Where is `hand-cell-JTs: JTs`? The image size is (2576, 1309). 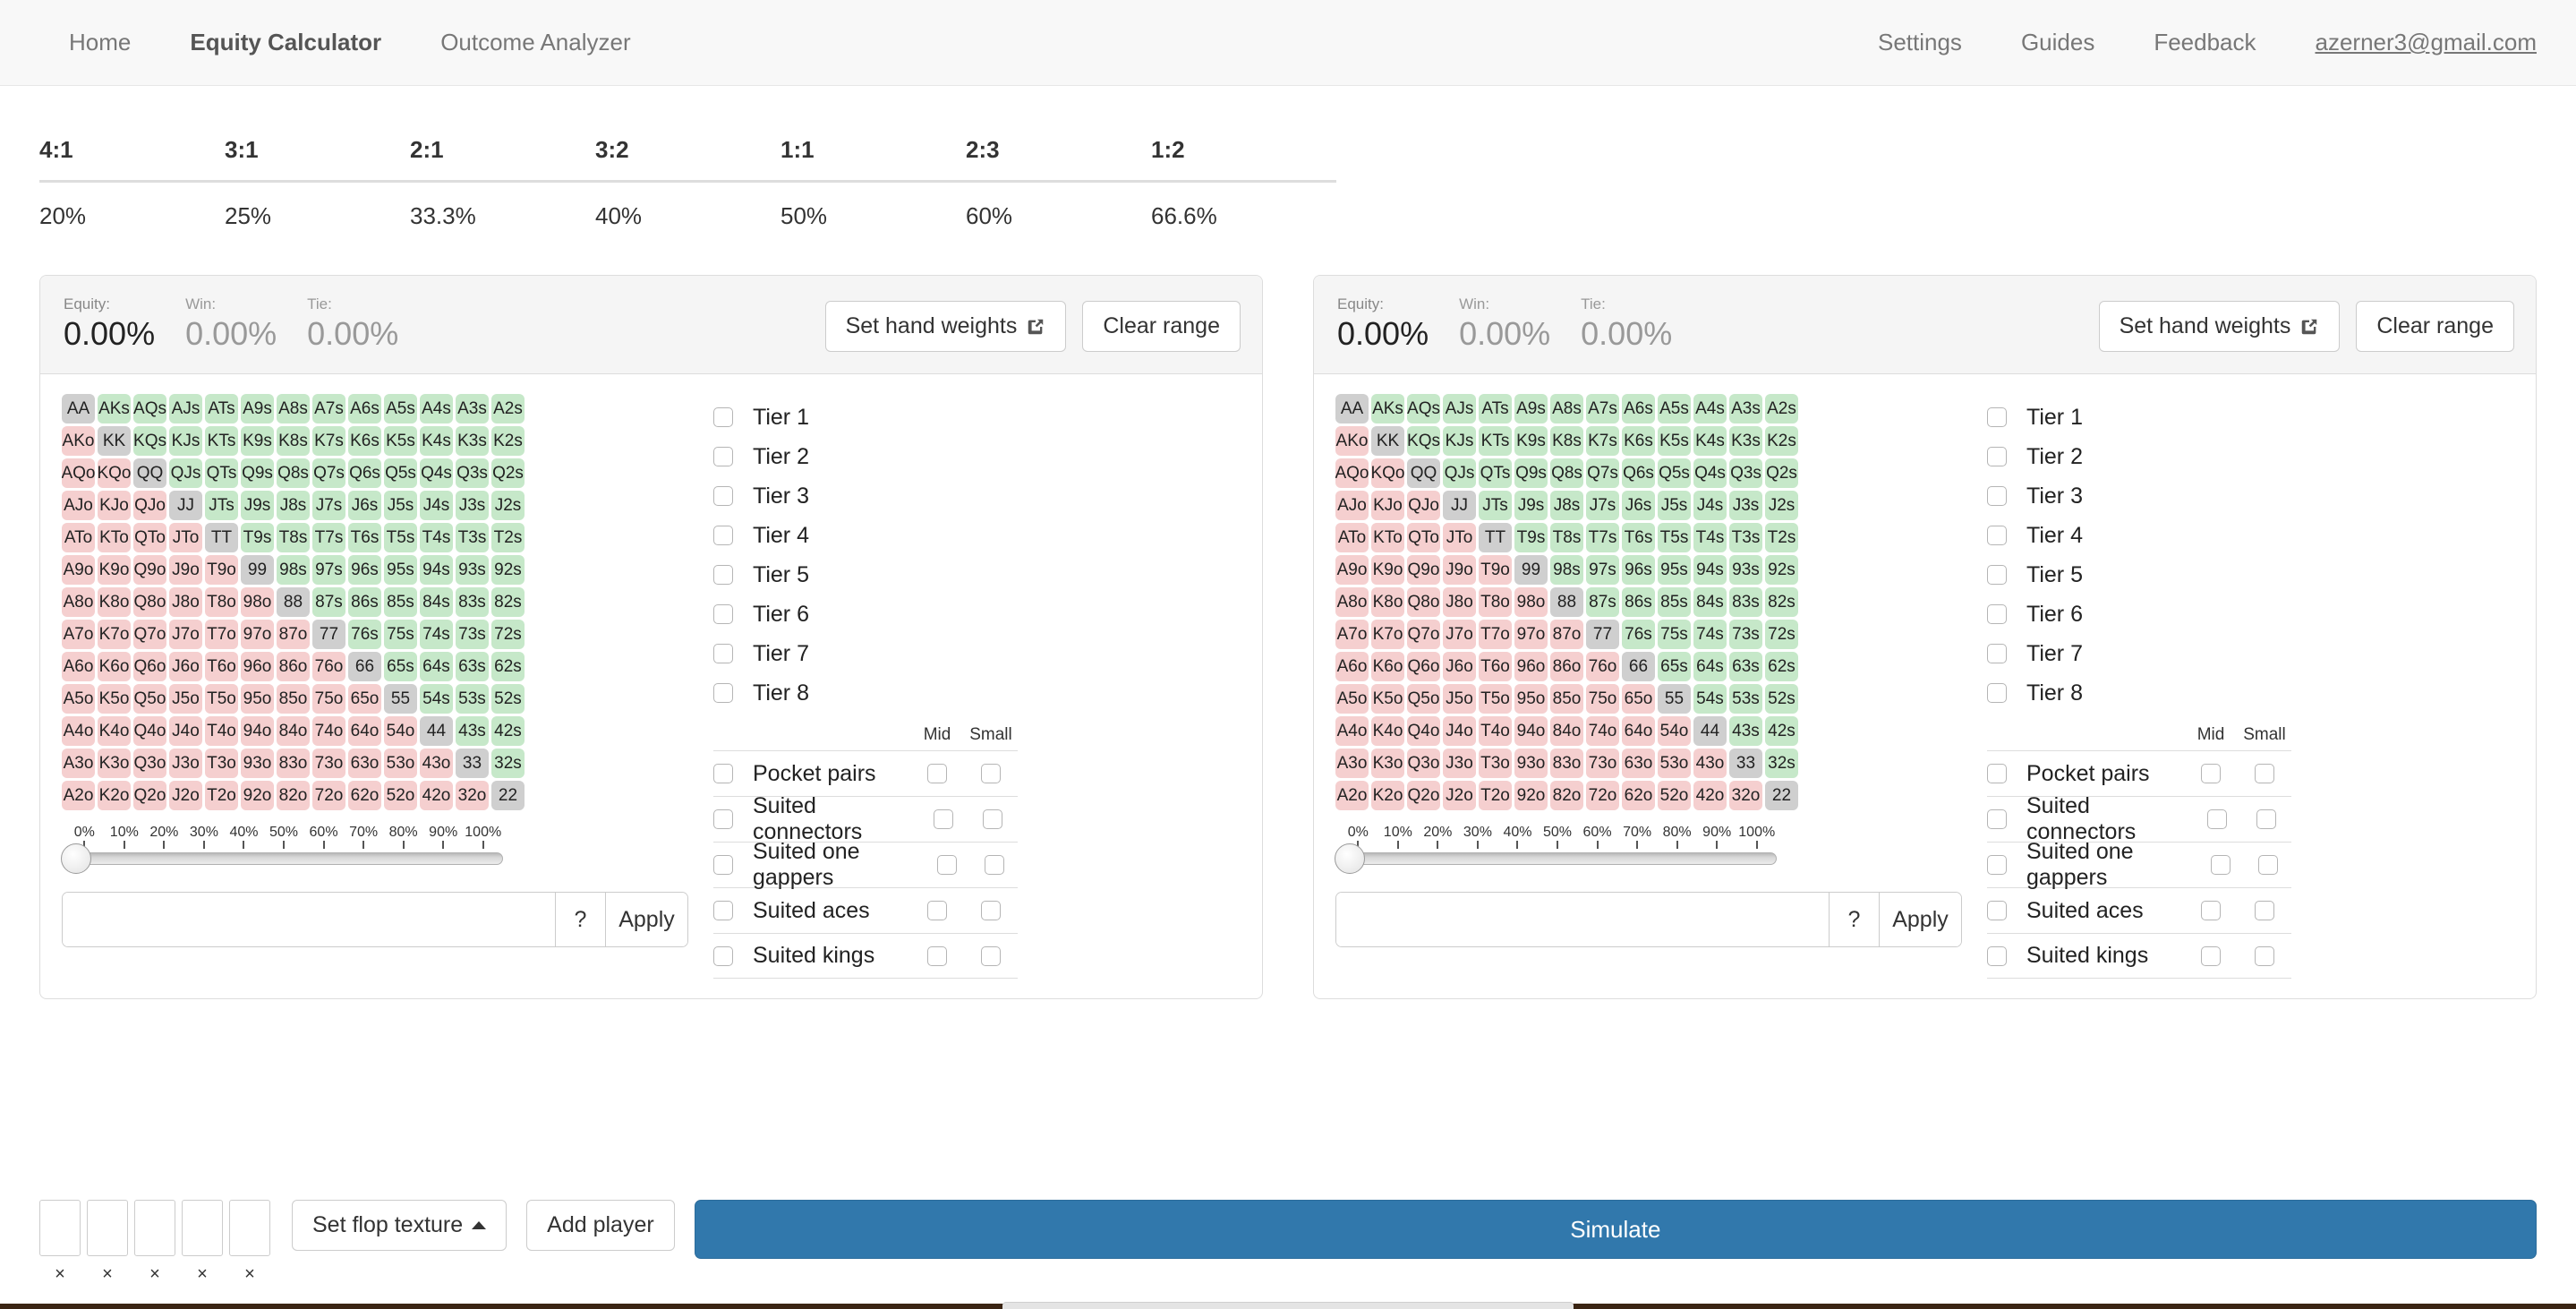 hand-cell-JTs: JTs is located at coordinates (1495, 506).